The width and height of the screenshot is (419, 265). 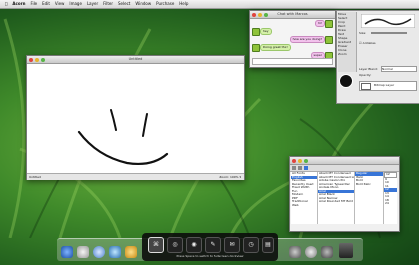 What do you see at coordinates (108, 4) in the screenshot?
I see `menu-filter: Filter` at bounding box center [108, 4].